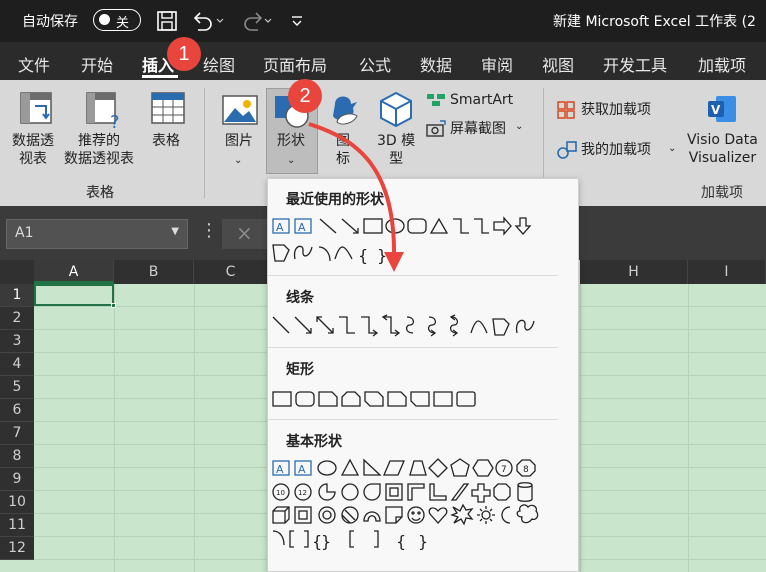  Describe the element at coordinates (104, 19) in the screenshot. I see `toggle-knob` at that location.